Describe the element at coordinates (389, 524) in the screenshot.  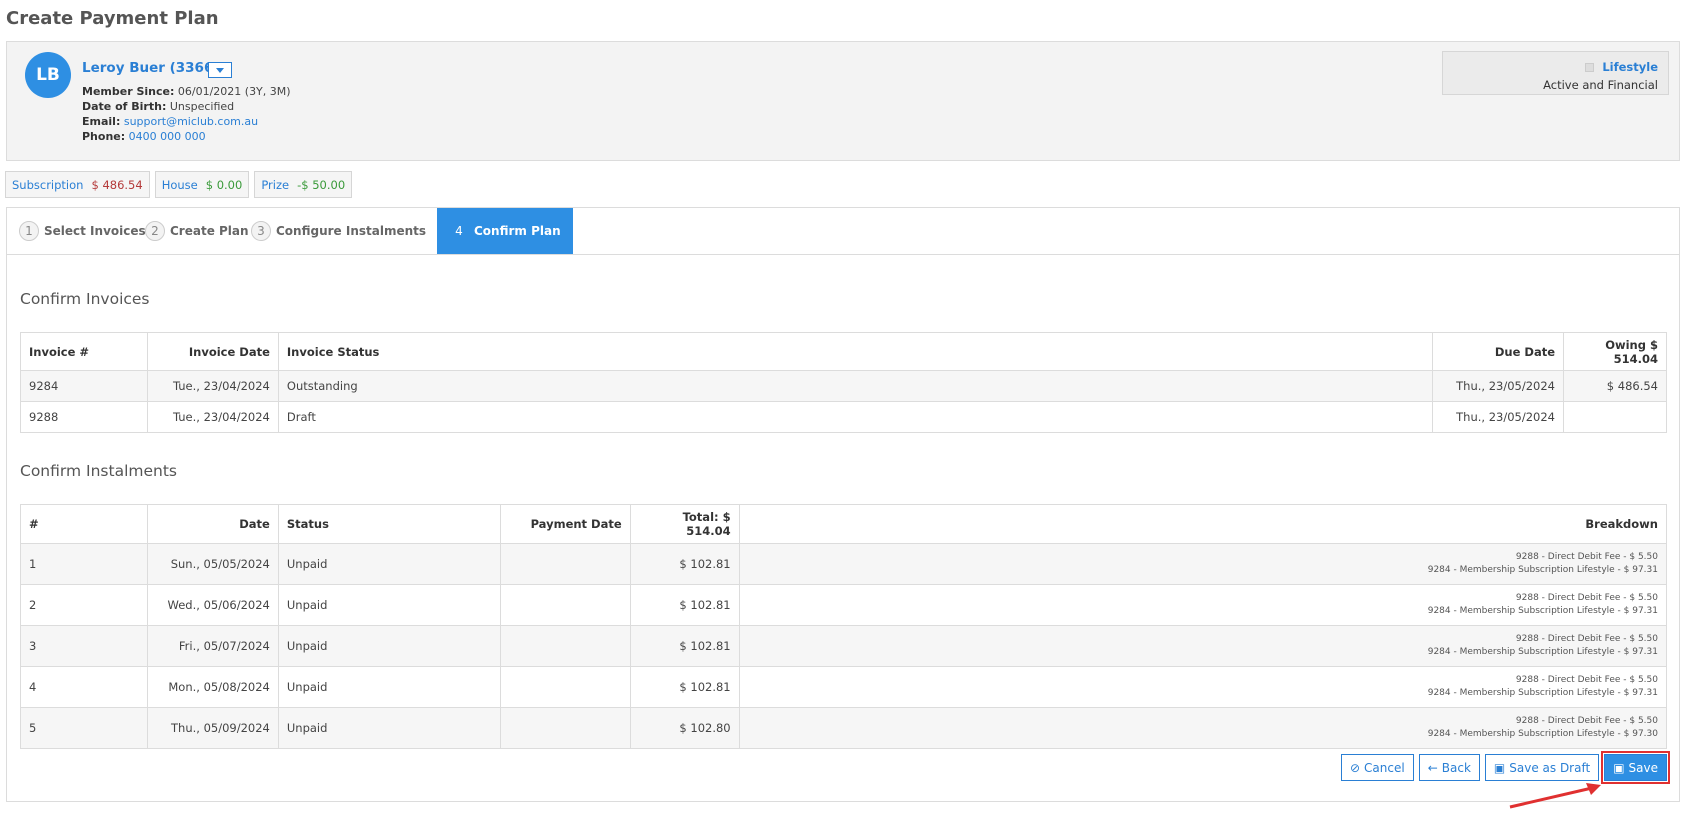
I see `col-status: Status` at that location.